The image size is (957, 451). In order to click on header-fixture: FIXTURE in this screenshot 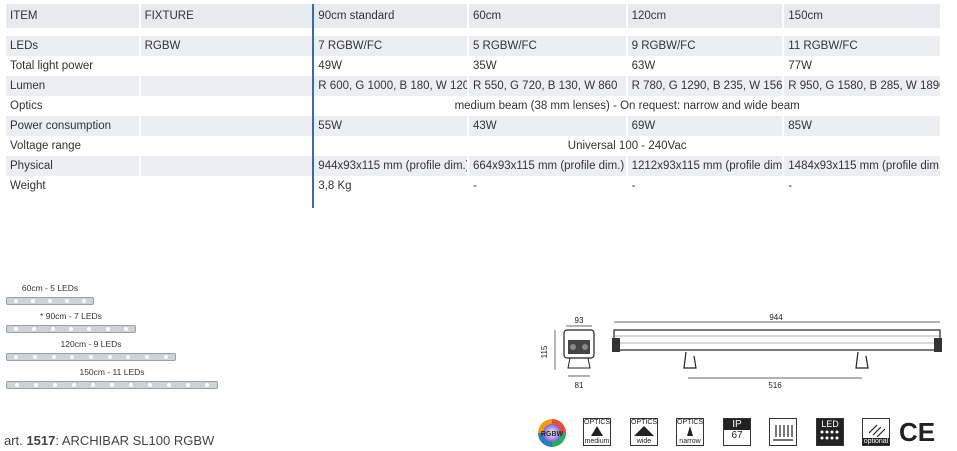, I will do `click(226, 16)`.